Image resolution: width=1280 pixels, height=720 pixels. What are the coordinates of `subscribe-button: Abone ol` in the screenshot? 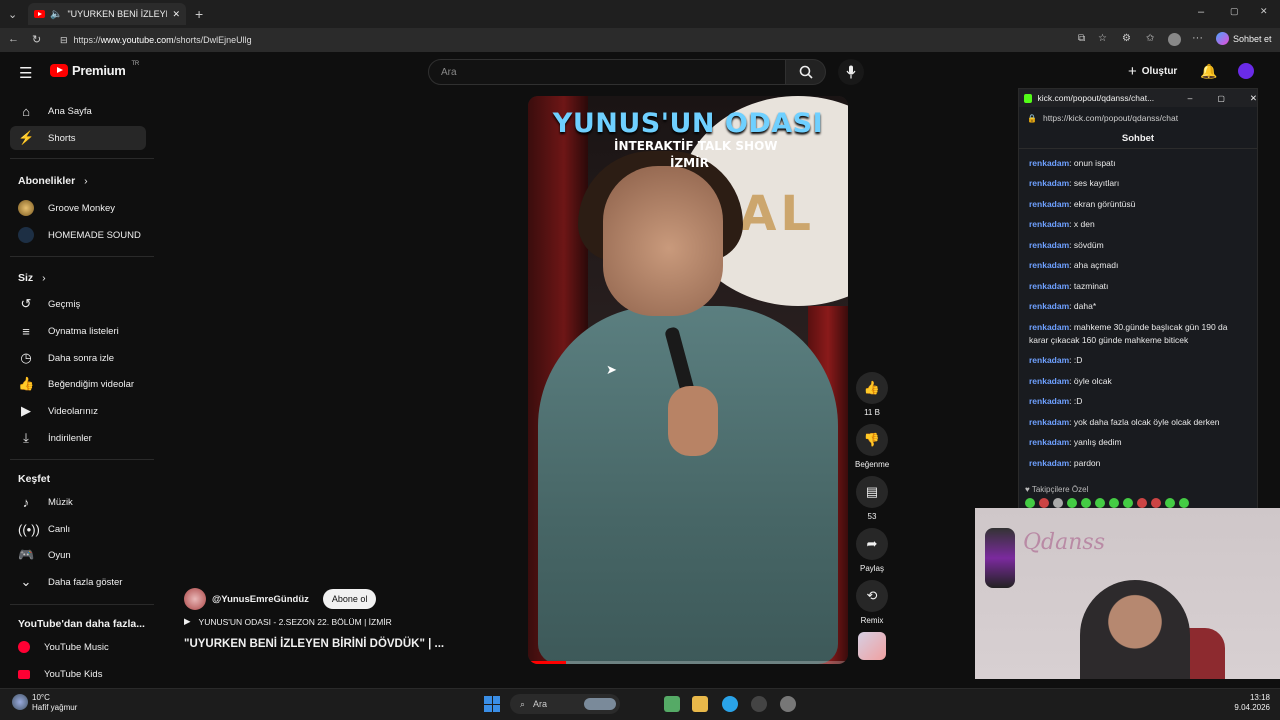 It's located at (349, 599).